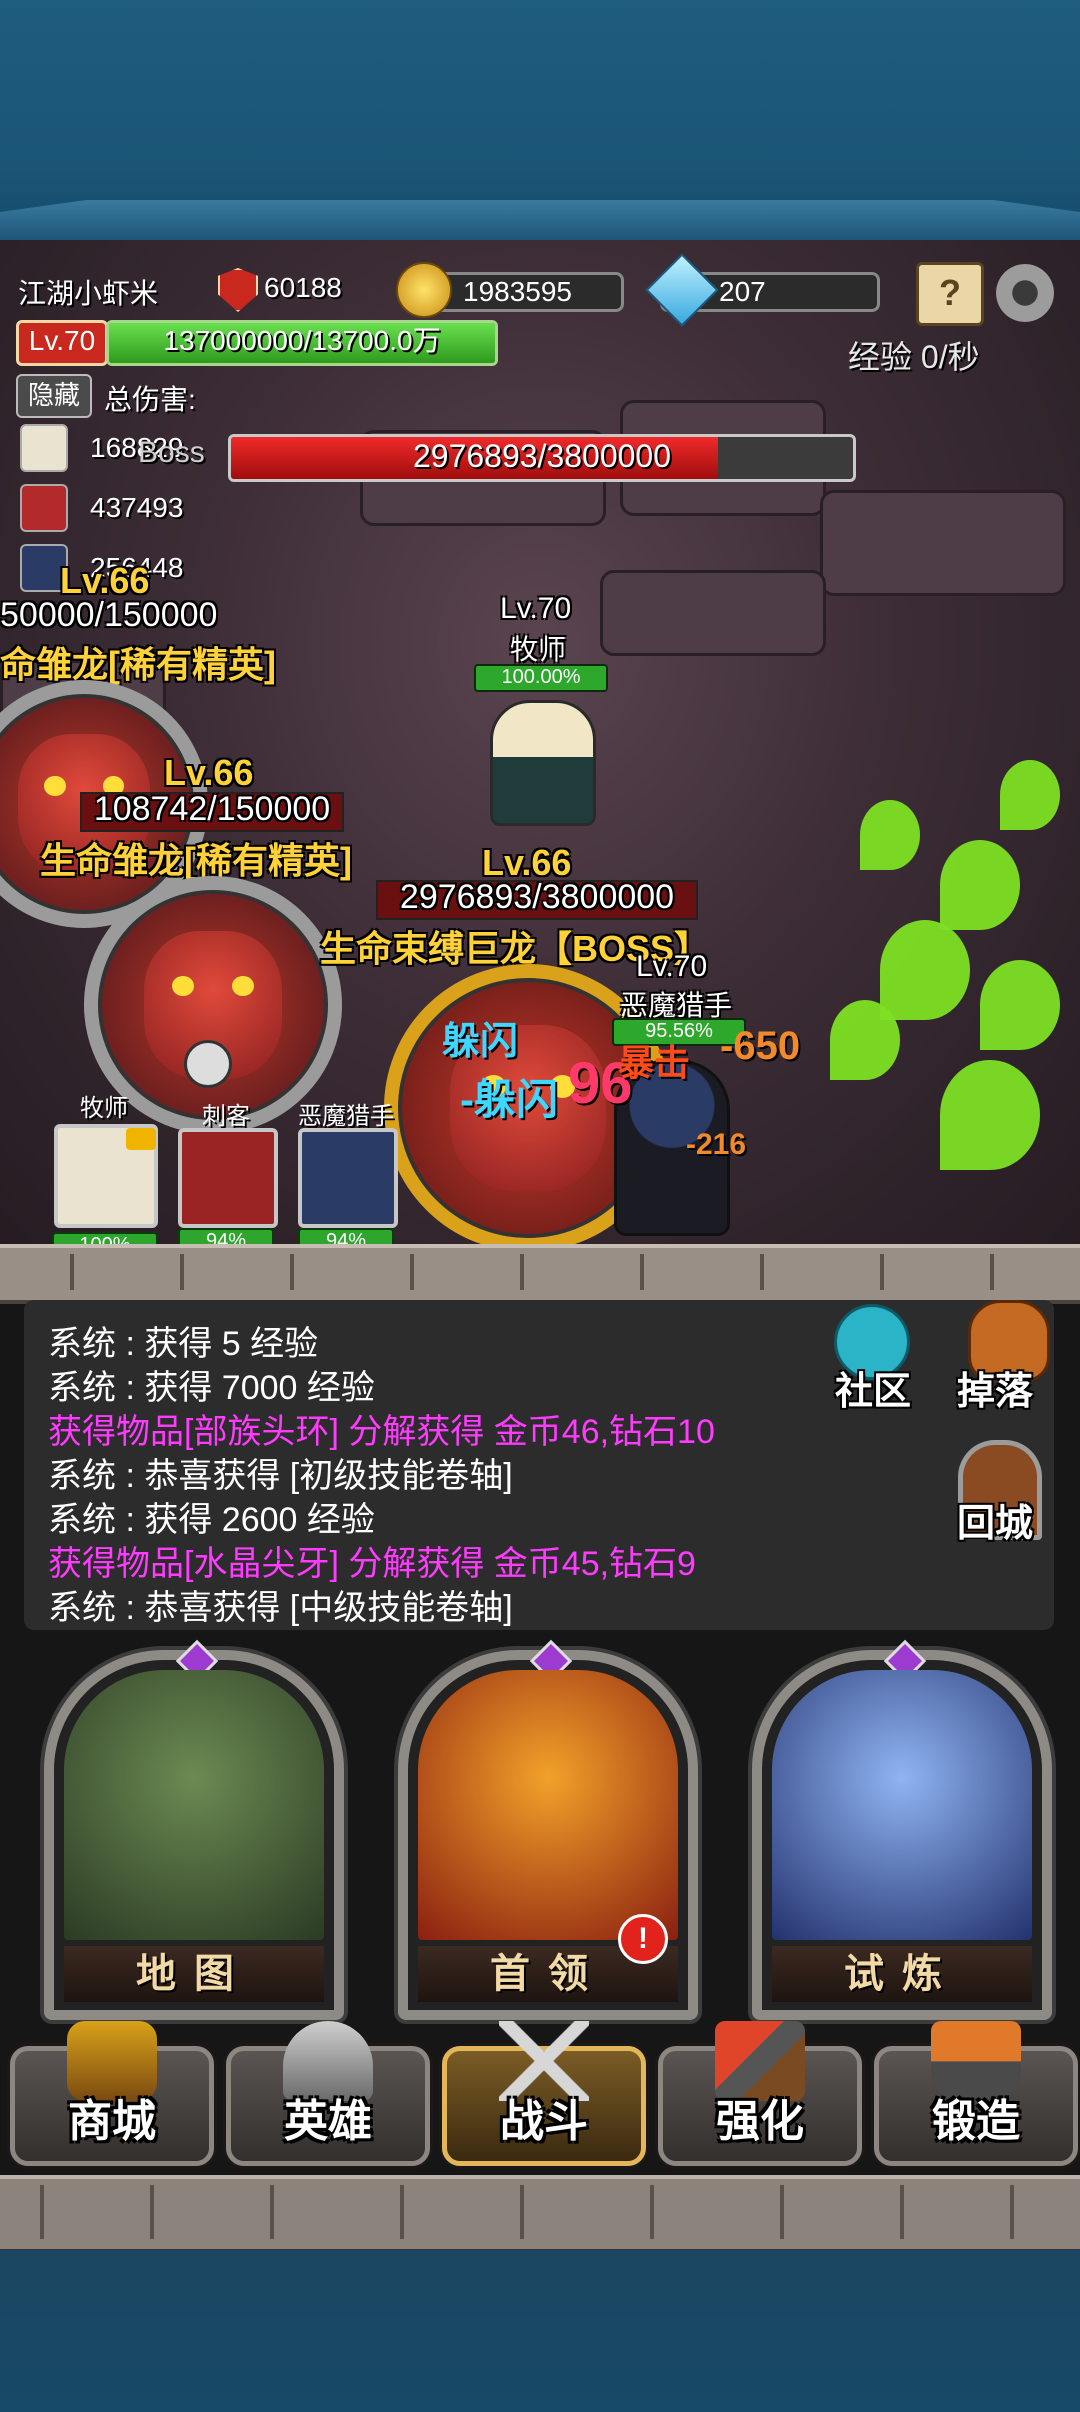  What do you see at coordinates (372, 1564) in the screenshot?
I see `log-line: 获得物品[水晶尖牙] 分解获得 金币45,钻石9` at bounding box center [372, 1564].